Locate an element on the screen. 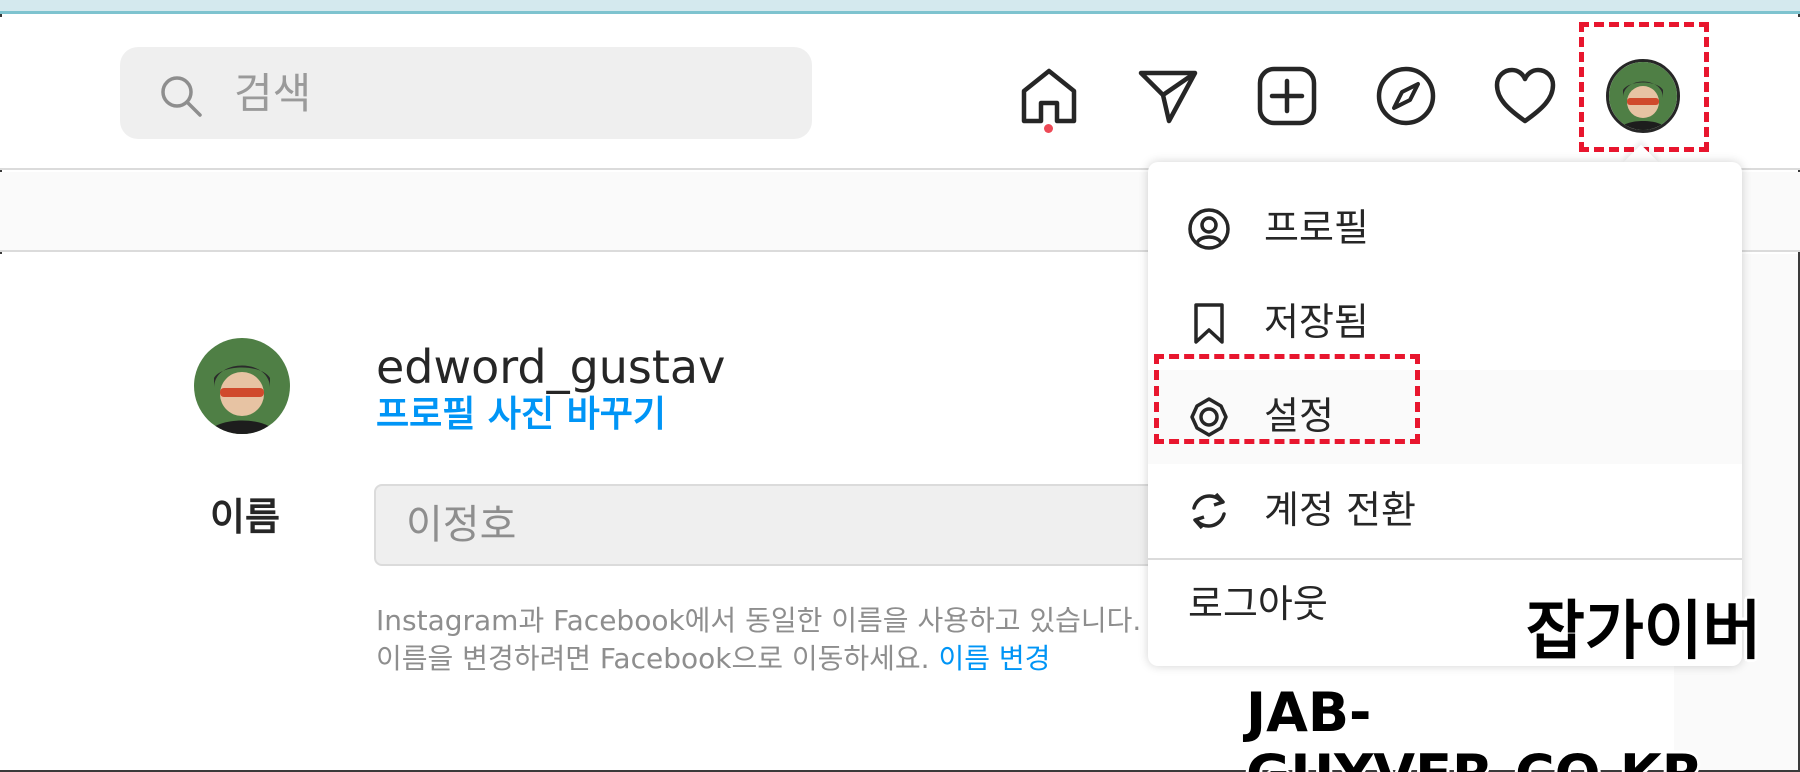 This screenshot has width=1800, height=772. direct-message-icon is located at coordinates (1168, 96).